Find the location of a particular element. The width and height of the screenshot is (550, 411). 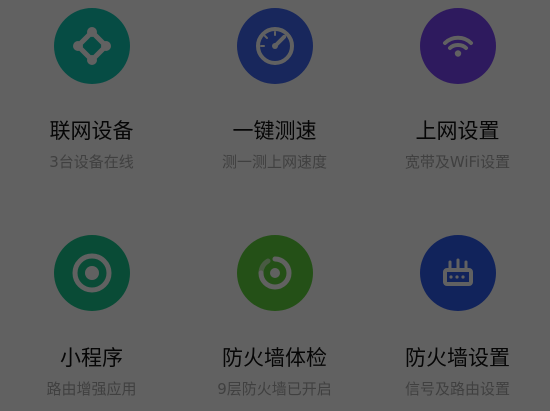

tile-internet-settings: 上网设置 宽带及WiFi设置 is located at coordinates (457, 90).